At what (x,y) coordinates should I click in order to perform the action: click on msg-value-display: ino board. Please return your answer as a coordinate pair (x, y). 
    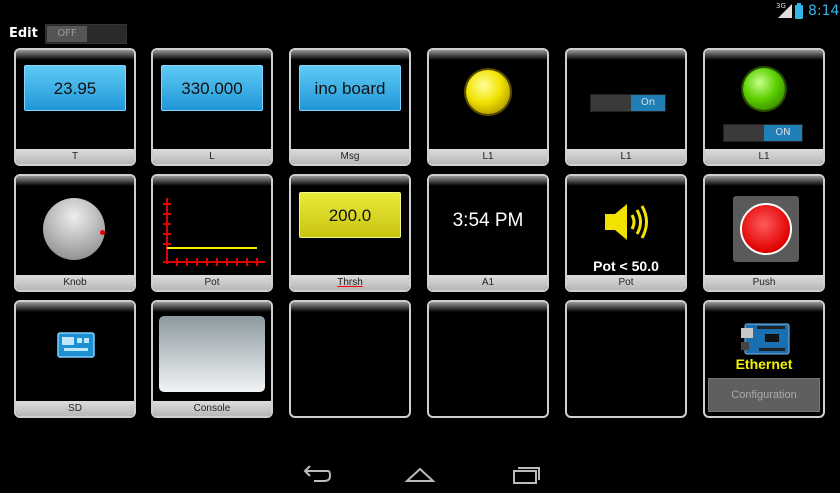
    Looking at the image, I should click on (350, 88).